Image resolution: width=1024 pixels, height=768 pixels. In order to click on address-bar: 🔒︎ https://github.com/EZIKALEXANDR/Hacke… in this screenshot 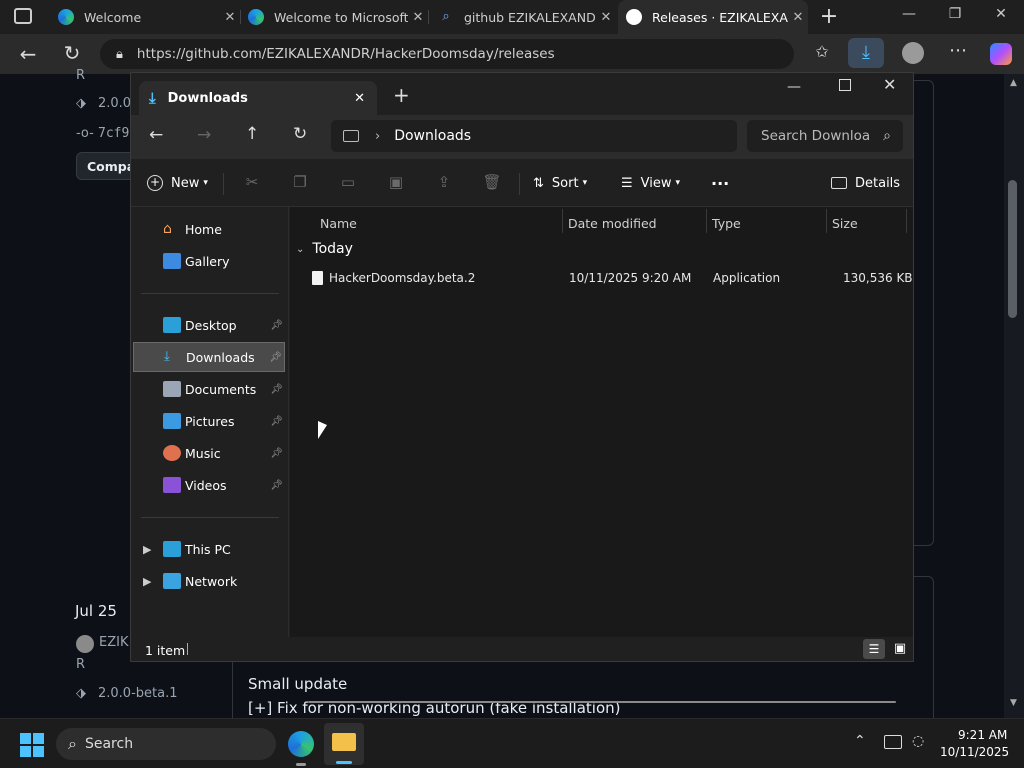, I will do `click(447, 54)`.